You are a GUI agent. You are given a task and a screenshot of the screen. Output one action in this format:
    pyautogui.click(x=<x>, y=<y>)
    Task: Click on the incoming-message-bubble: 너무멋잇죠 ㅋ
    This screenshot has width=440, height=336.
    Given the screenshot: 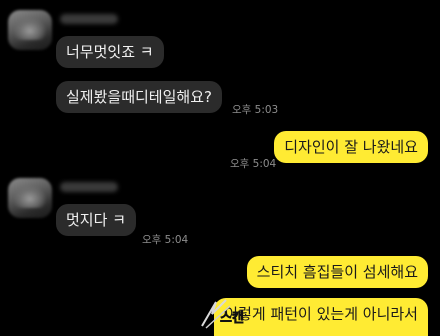 What is the action you would take?
    pyautogui.click(x=110, y=52)
    